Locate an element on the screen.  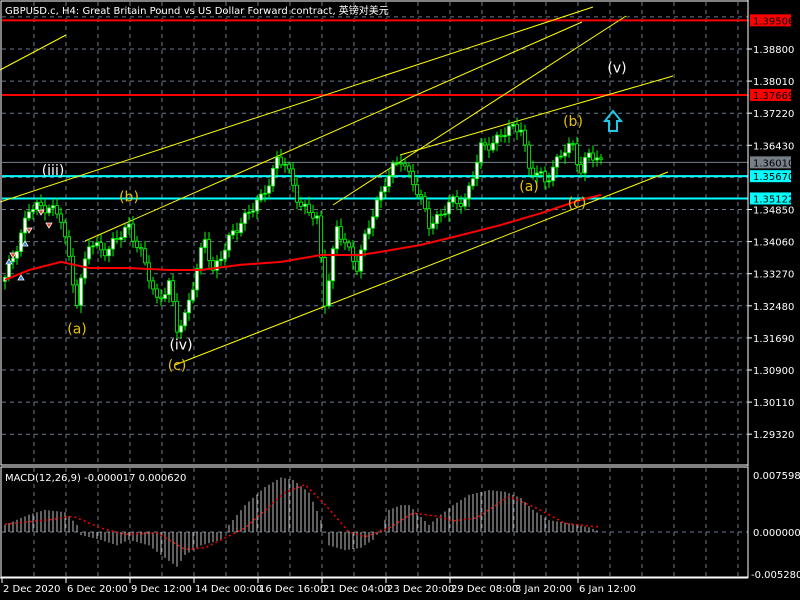
level-price-label: 1.35122 is located at coordinates (773, 199).